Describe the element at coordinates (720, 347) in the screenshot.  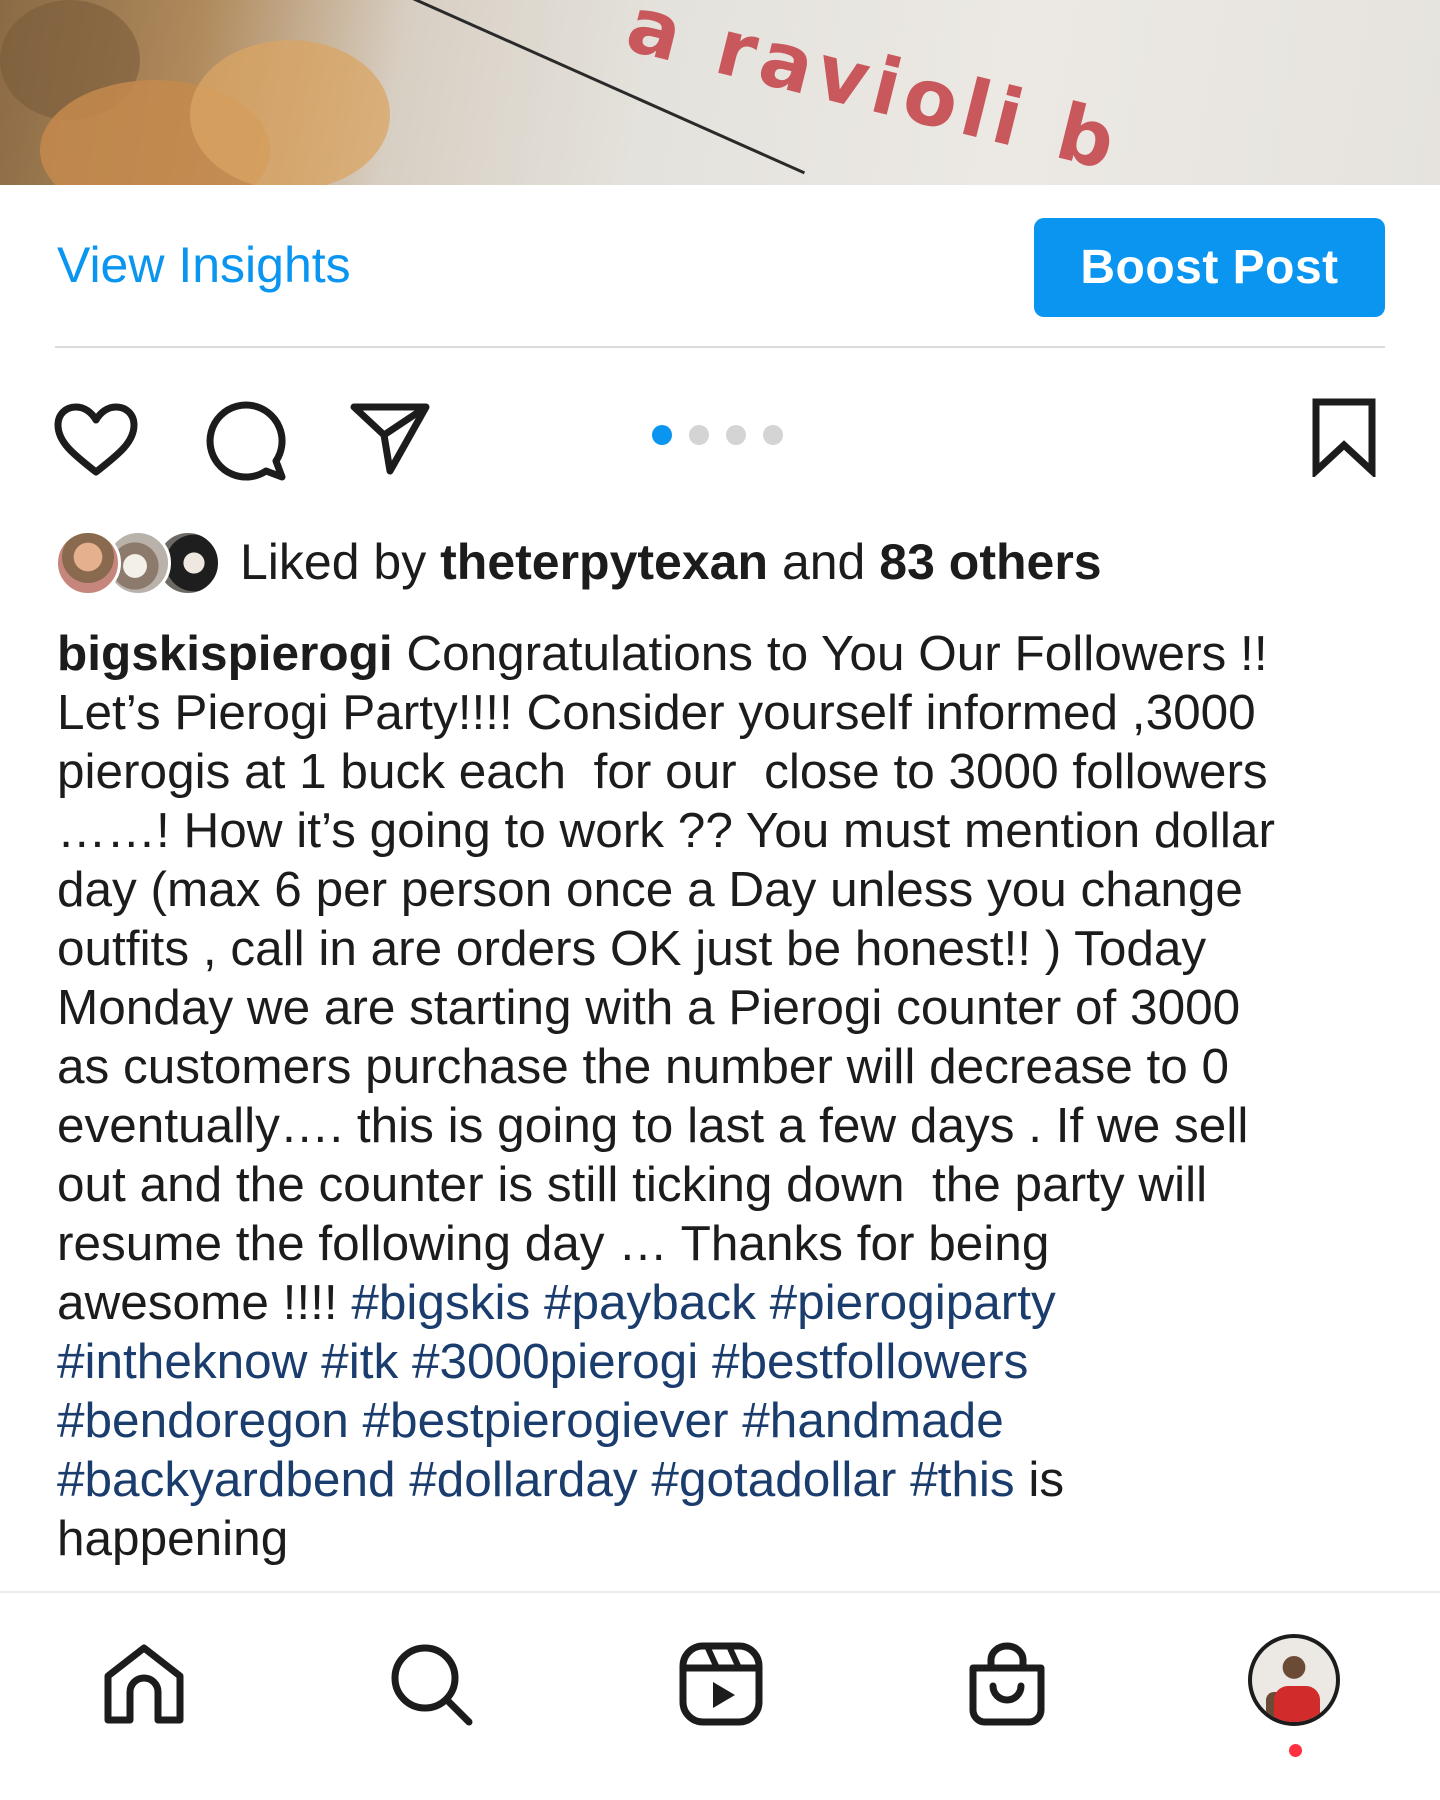
I see `section-divider` at that location.